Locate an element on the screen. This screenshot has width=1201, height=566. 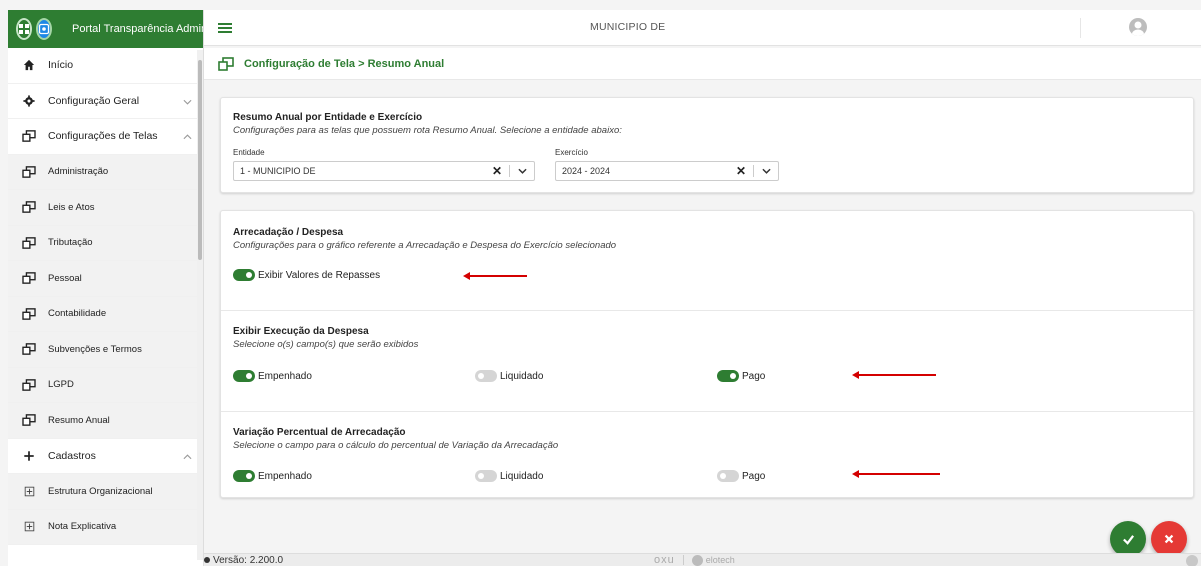
execucao-option-empenhado: Empenhado is located at coordinates (272, 376).